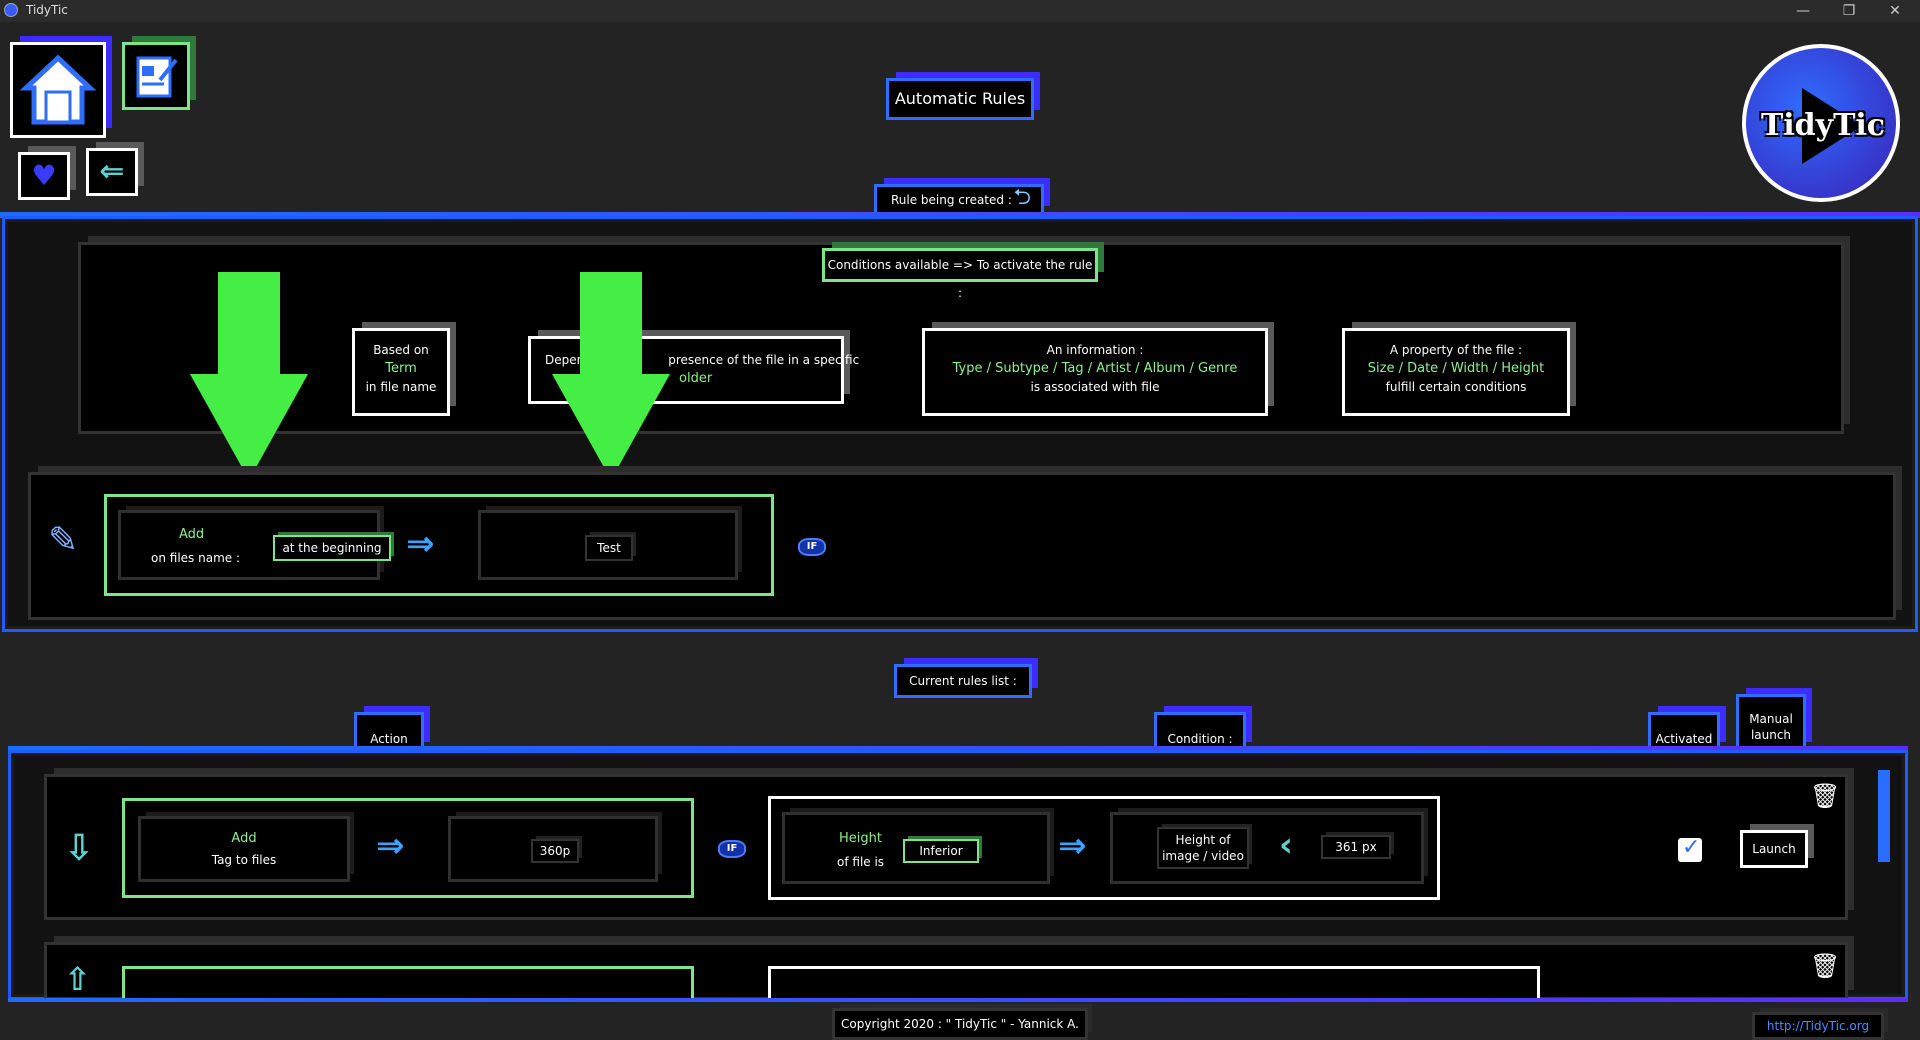 The height and width of the screenshot is (1040, 1920). I want to click on move-up-icon: ⇧, so click(77, 979).